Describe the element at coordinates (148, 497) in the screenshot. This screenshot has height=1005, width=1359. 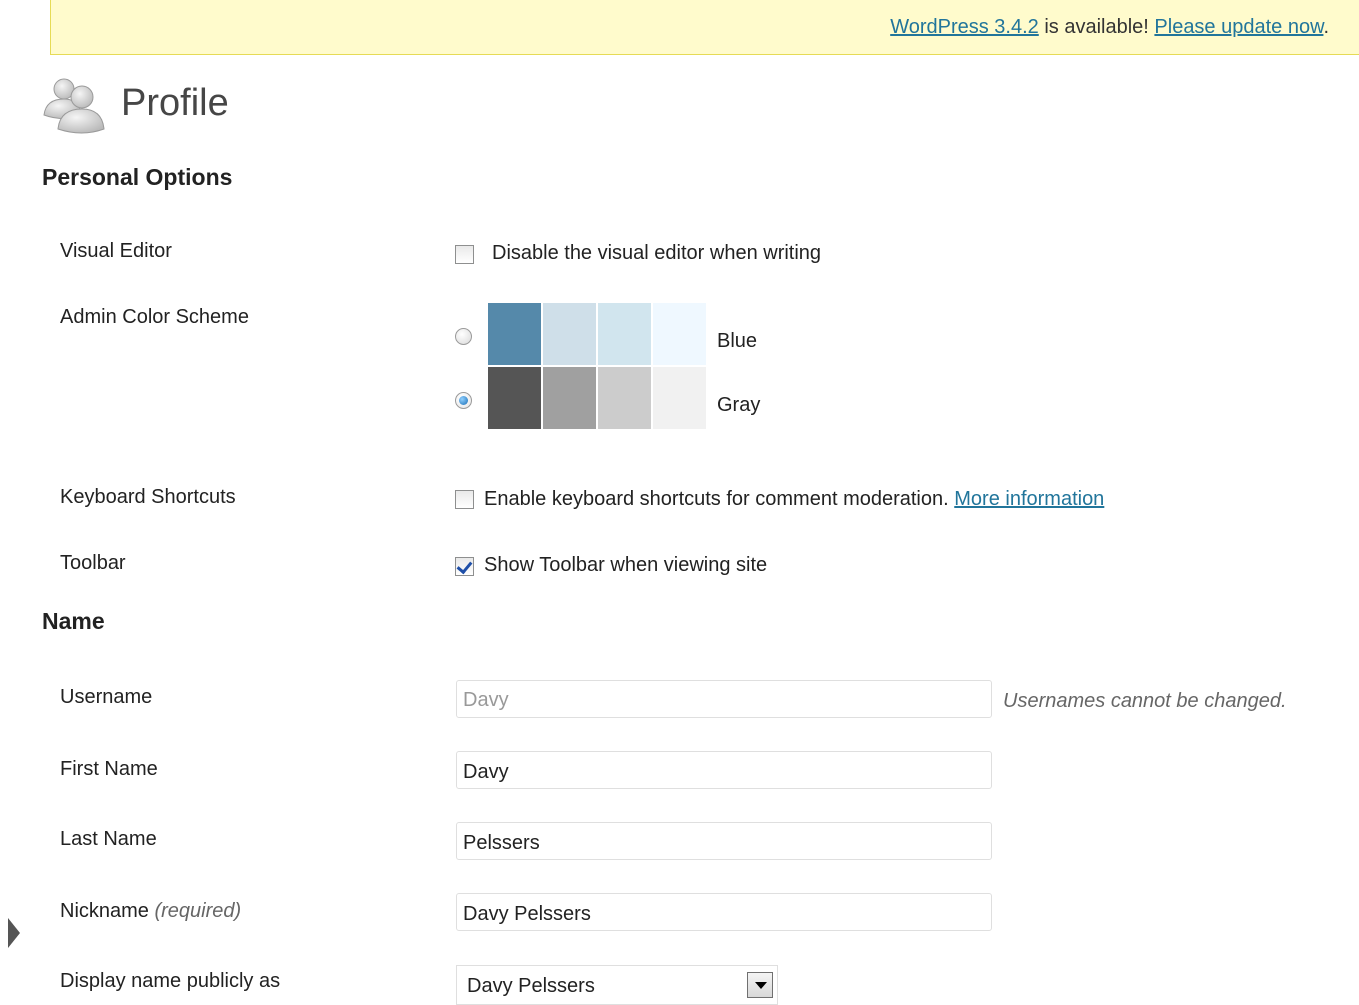
I see `keyboard-shortcuts-label: Keyboard Shortcuts` at that location.